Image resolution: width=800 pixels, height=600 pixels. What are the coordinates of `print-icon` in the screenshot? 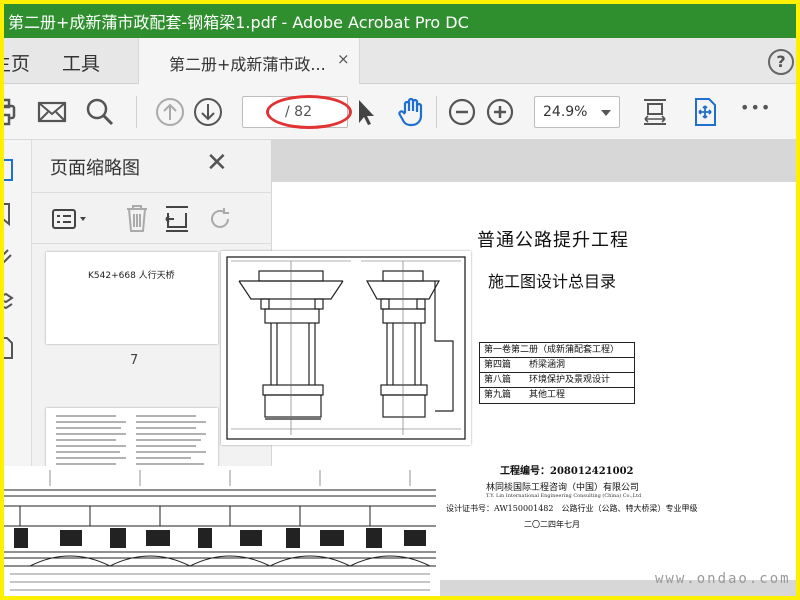 It's located at (9, 112).